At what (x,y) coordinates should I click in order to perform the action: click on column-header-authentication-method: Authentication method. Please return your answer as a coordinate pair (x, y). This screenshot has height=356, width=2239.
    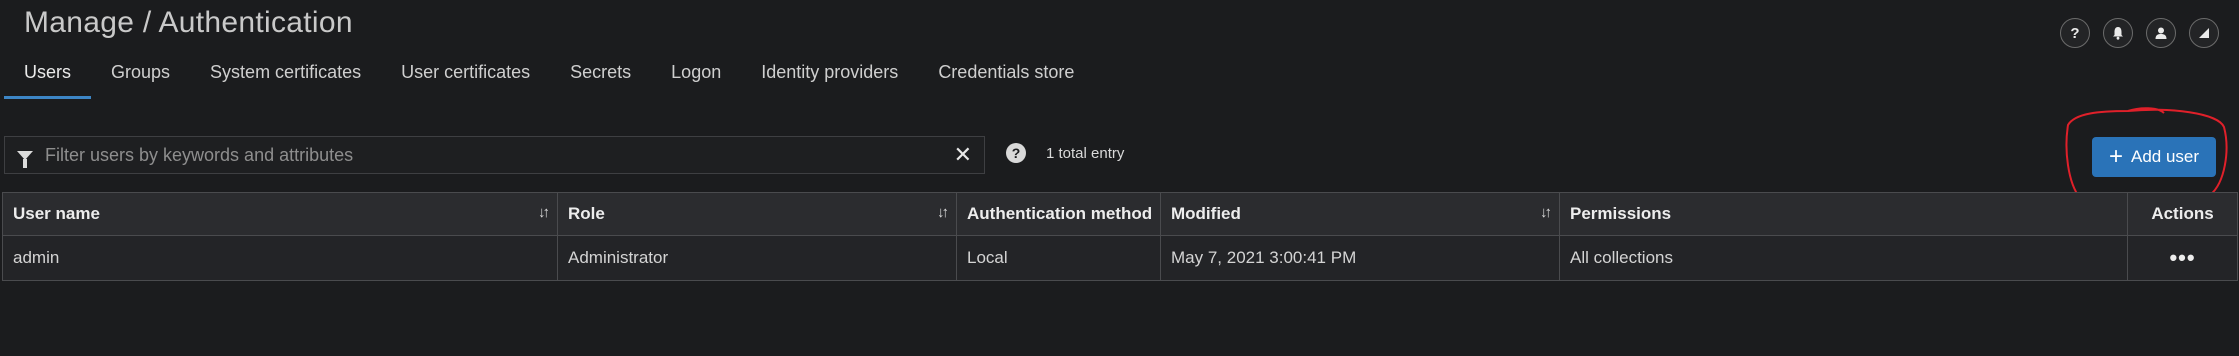
    Looking at the image, I should click on (1058, 214).